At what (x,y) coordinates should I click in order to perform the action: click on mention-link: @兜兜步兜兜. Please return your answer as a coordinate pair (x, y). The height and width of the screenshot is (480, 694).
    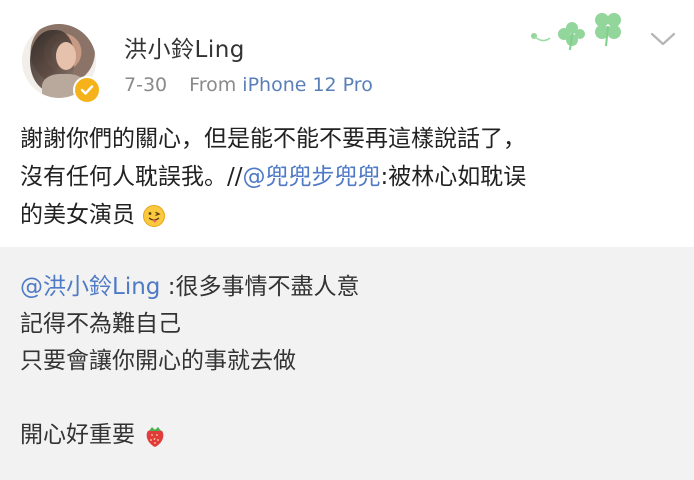
    Looking at the image, I should click on (312, 177).